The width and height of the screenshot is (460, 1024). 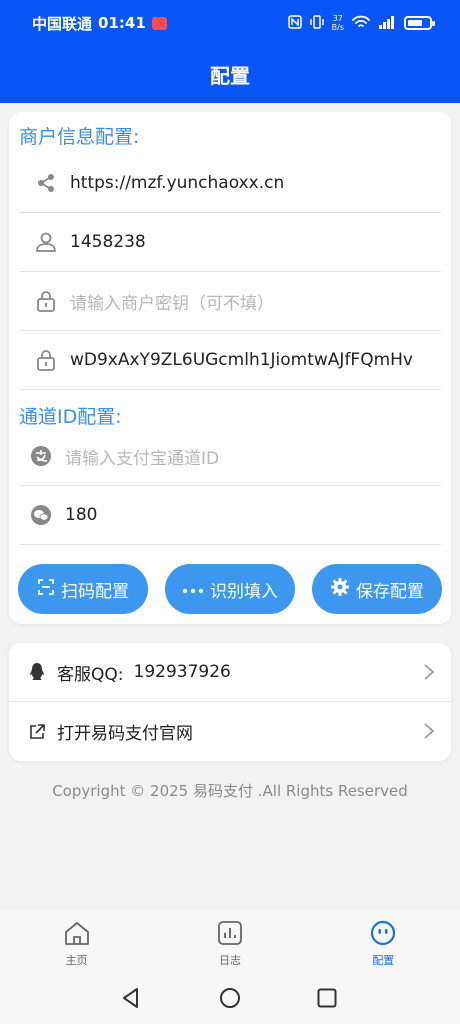 I want to click on alipay-channel-field: 请输入支付宝通道ID, so click(x=230, y=456).